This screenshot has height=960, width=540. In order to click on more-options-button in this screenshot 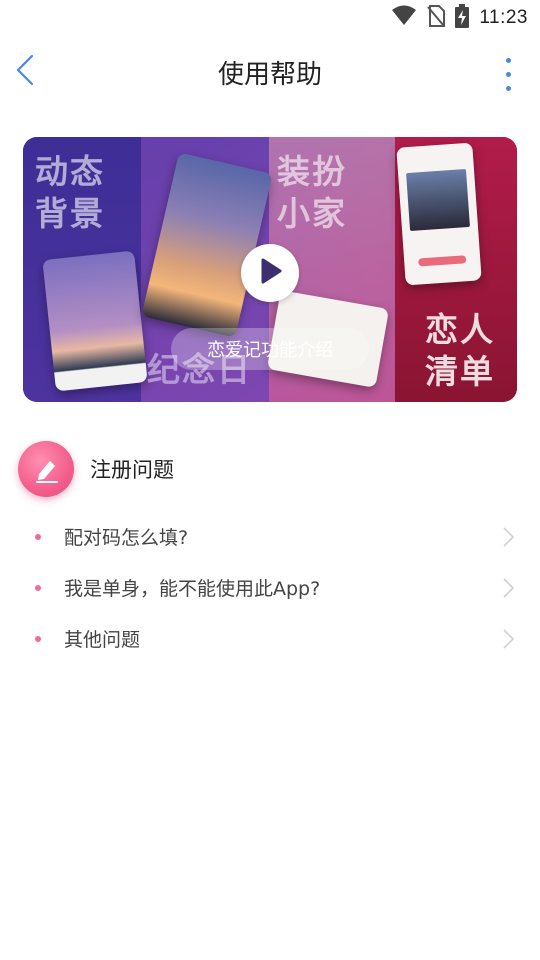, I will do `click(508, 74)`.